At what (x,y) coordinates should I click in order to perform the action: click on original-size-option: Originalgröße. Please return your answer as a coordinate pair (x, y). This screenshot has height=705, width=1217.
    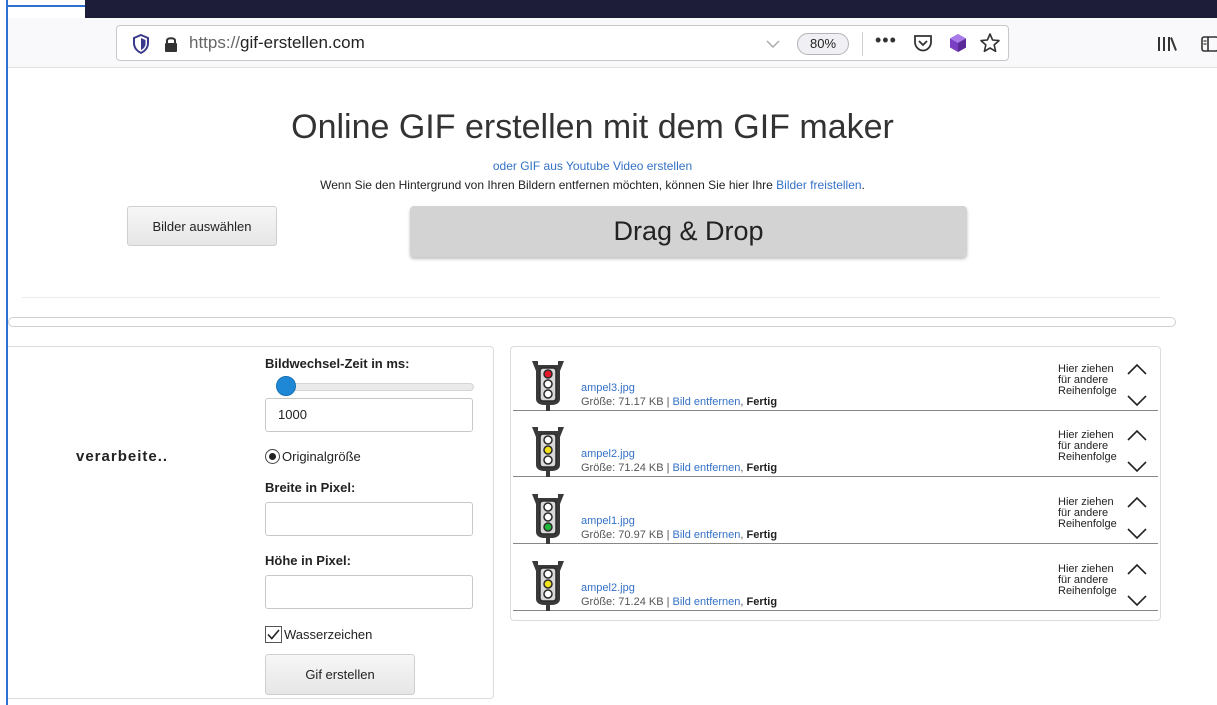
    Looking at the image, I should click on (313, 456).